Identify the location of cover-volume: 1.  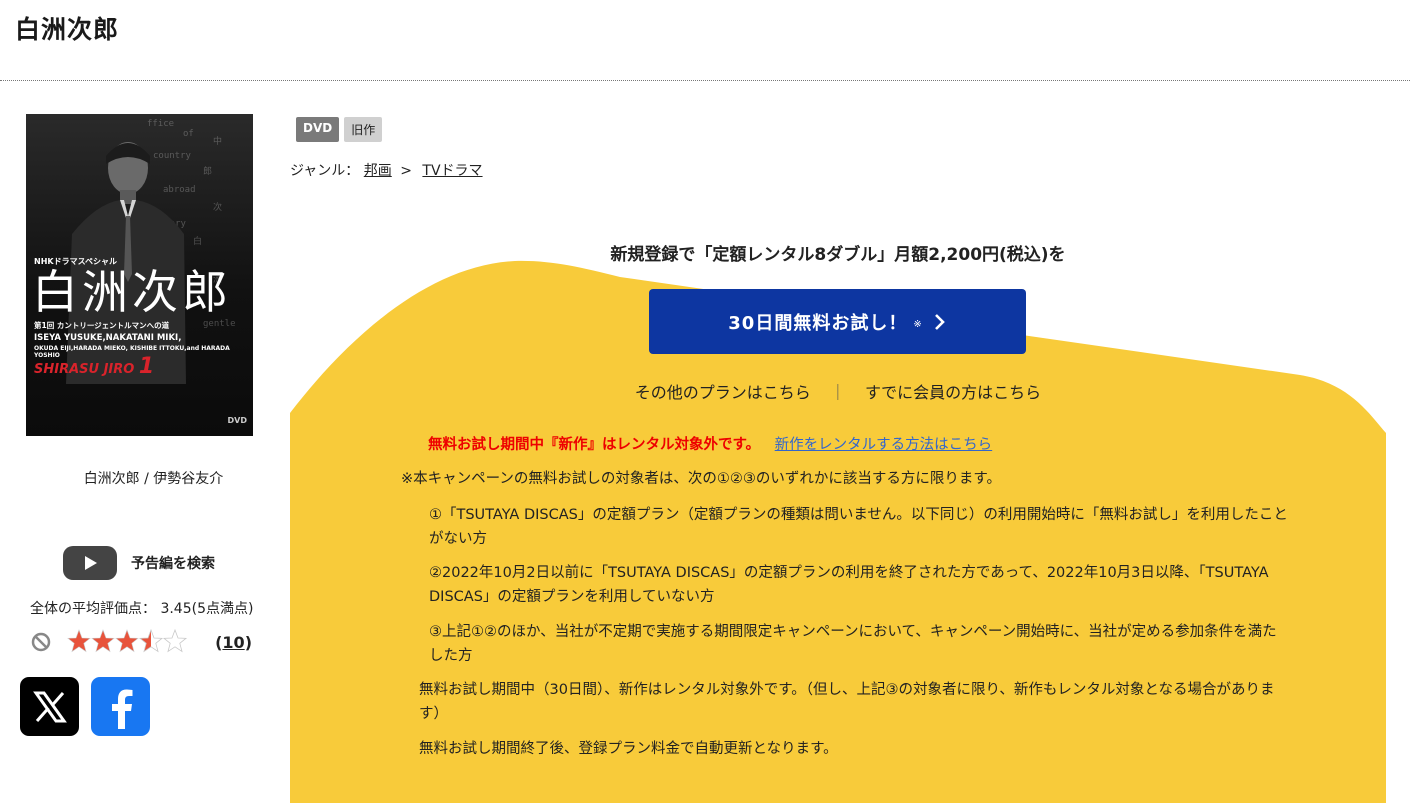
(146, 366).